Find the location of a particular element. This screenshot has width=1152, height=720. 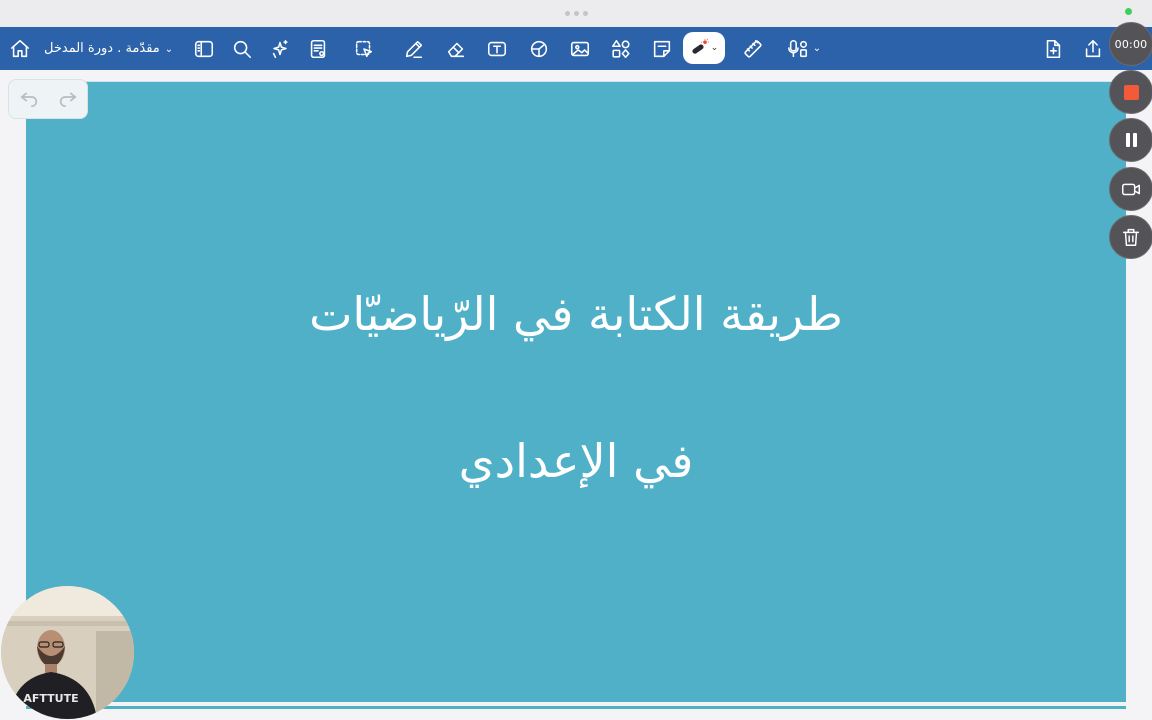

lasso-icon is located at coordinates (364, 48).